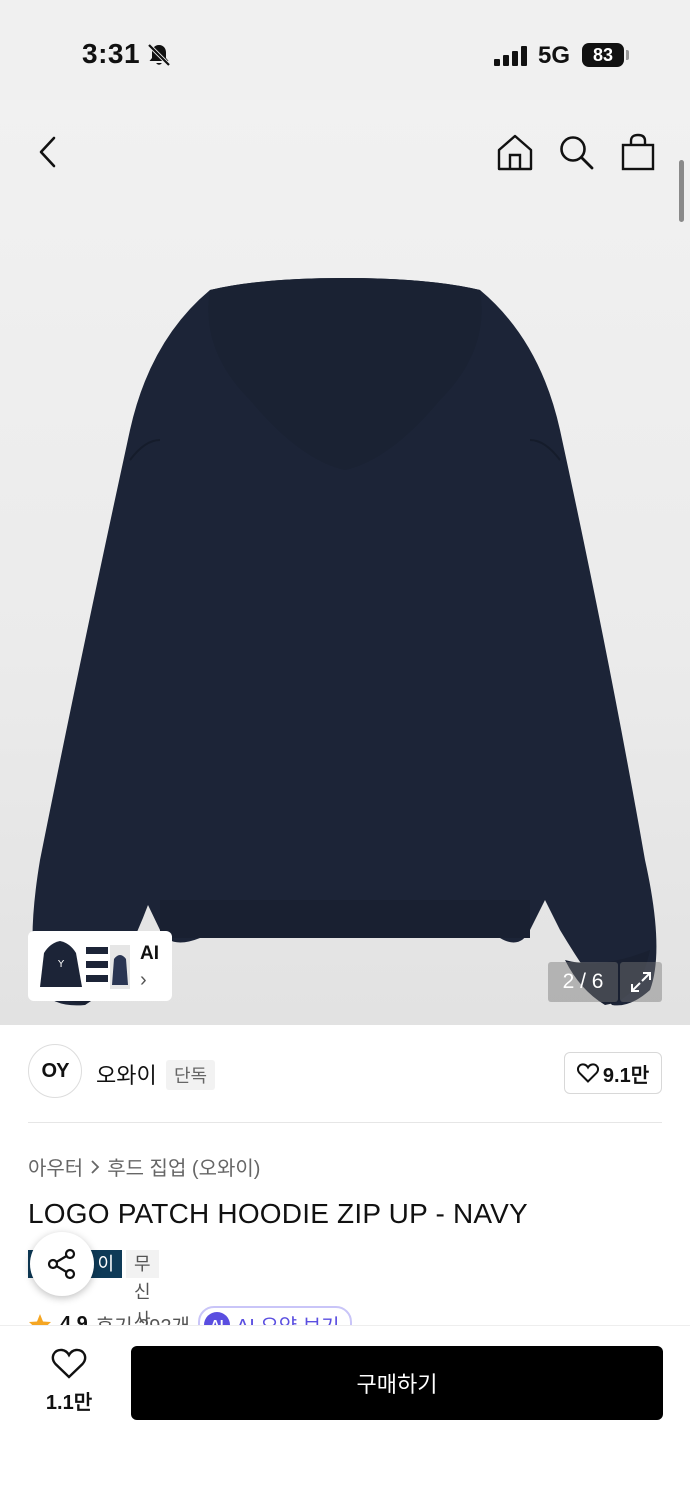  What do you see at coordinates (69, 1403) in the screenshot?
I see `wishlist-count: 1.1만` at bounding box center [69, 1403].